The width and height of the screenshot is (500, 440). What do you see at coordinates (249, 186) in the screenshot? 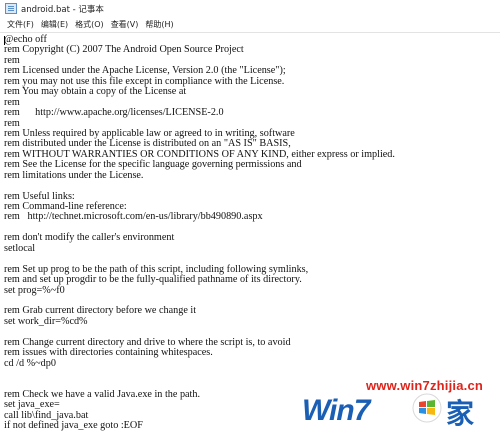
I see `editor-line` at bounding box center [249, 186].